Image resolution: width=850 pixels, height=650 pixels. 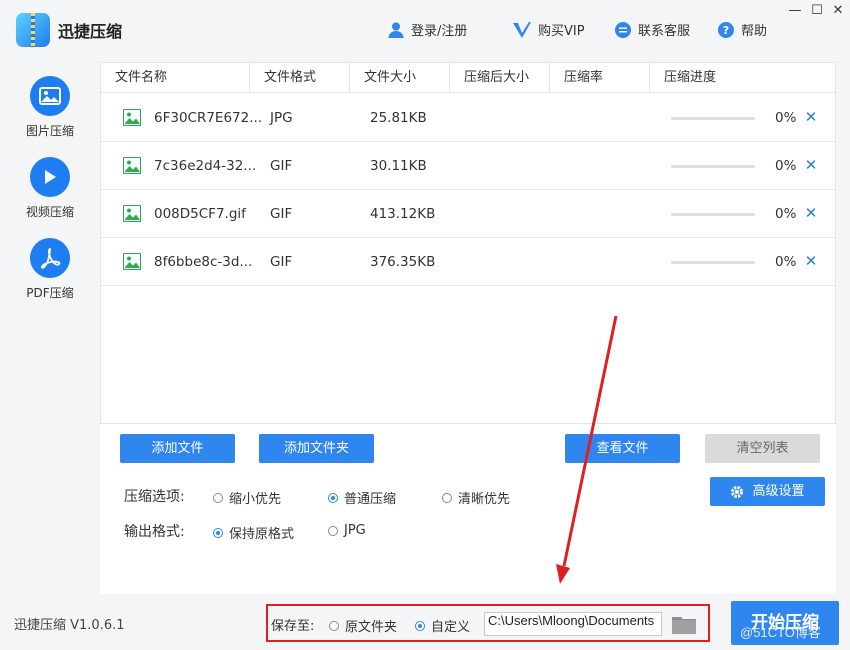 I want to click on buy-vip-link: 购买VIP, so click(x=548, y=29).